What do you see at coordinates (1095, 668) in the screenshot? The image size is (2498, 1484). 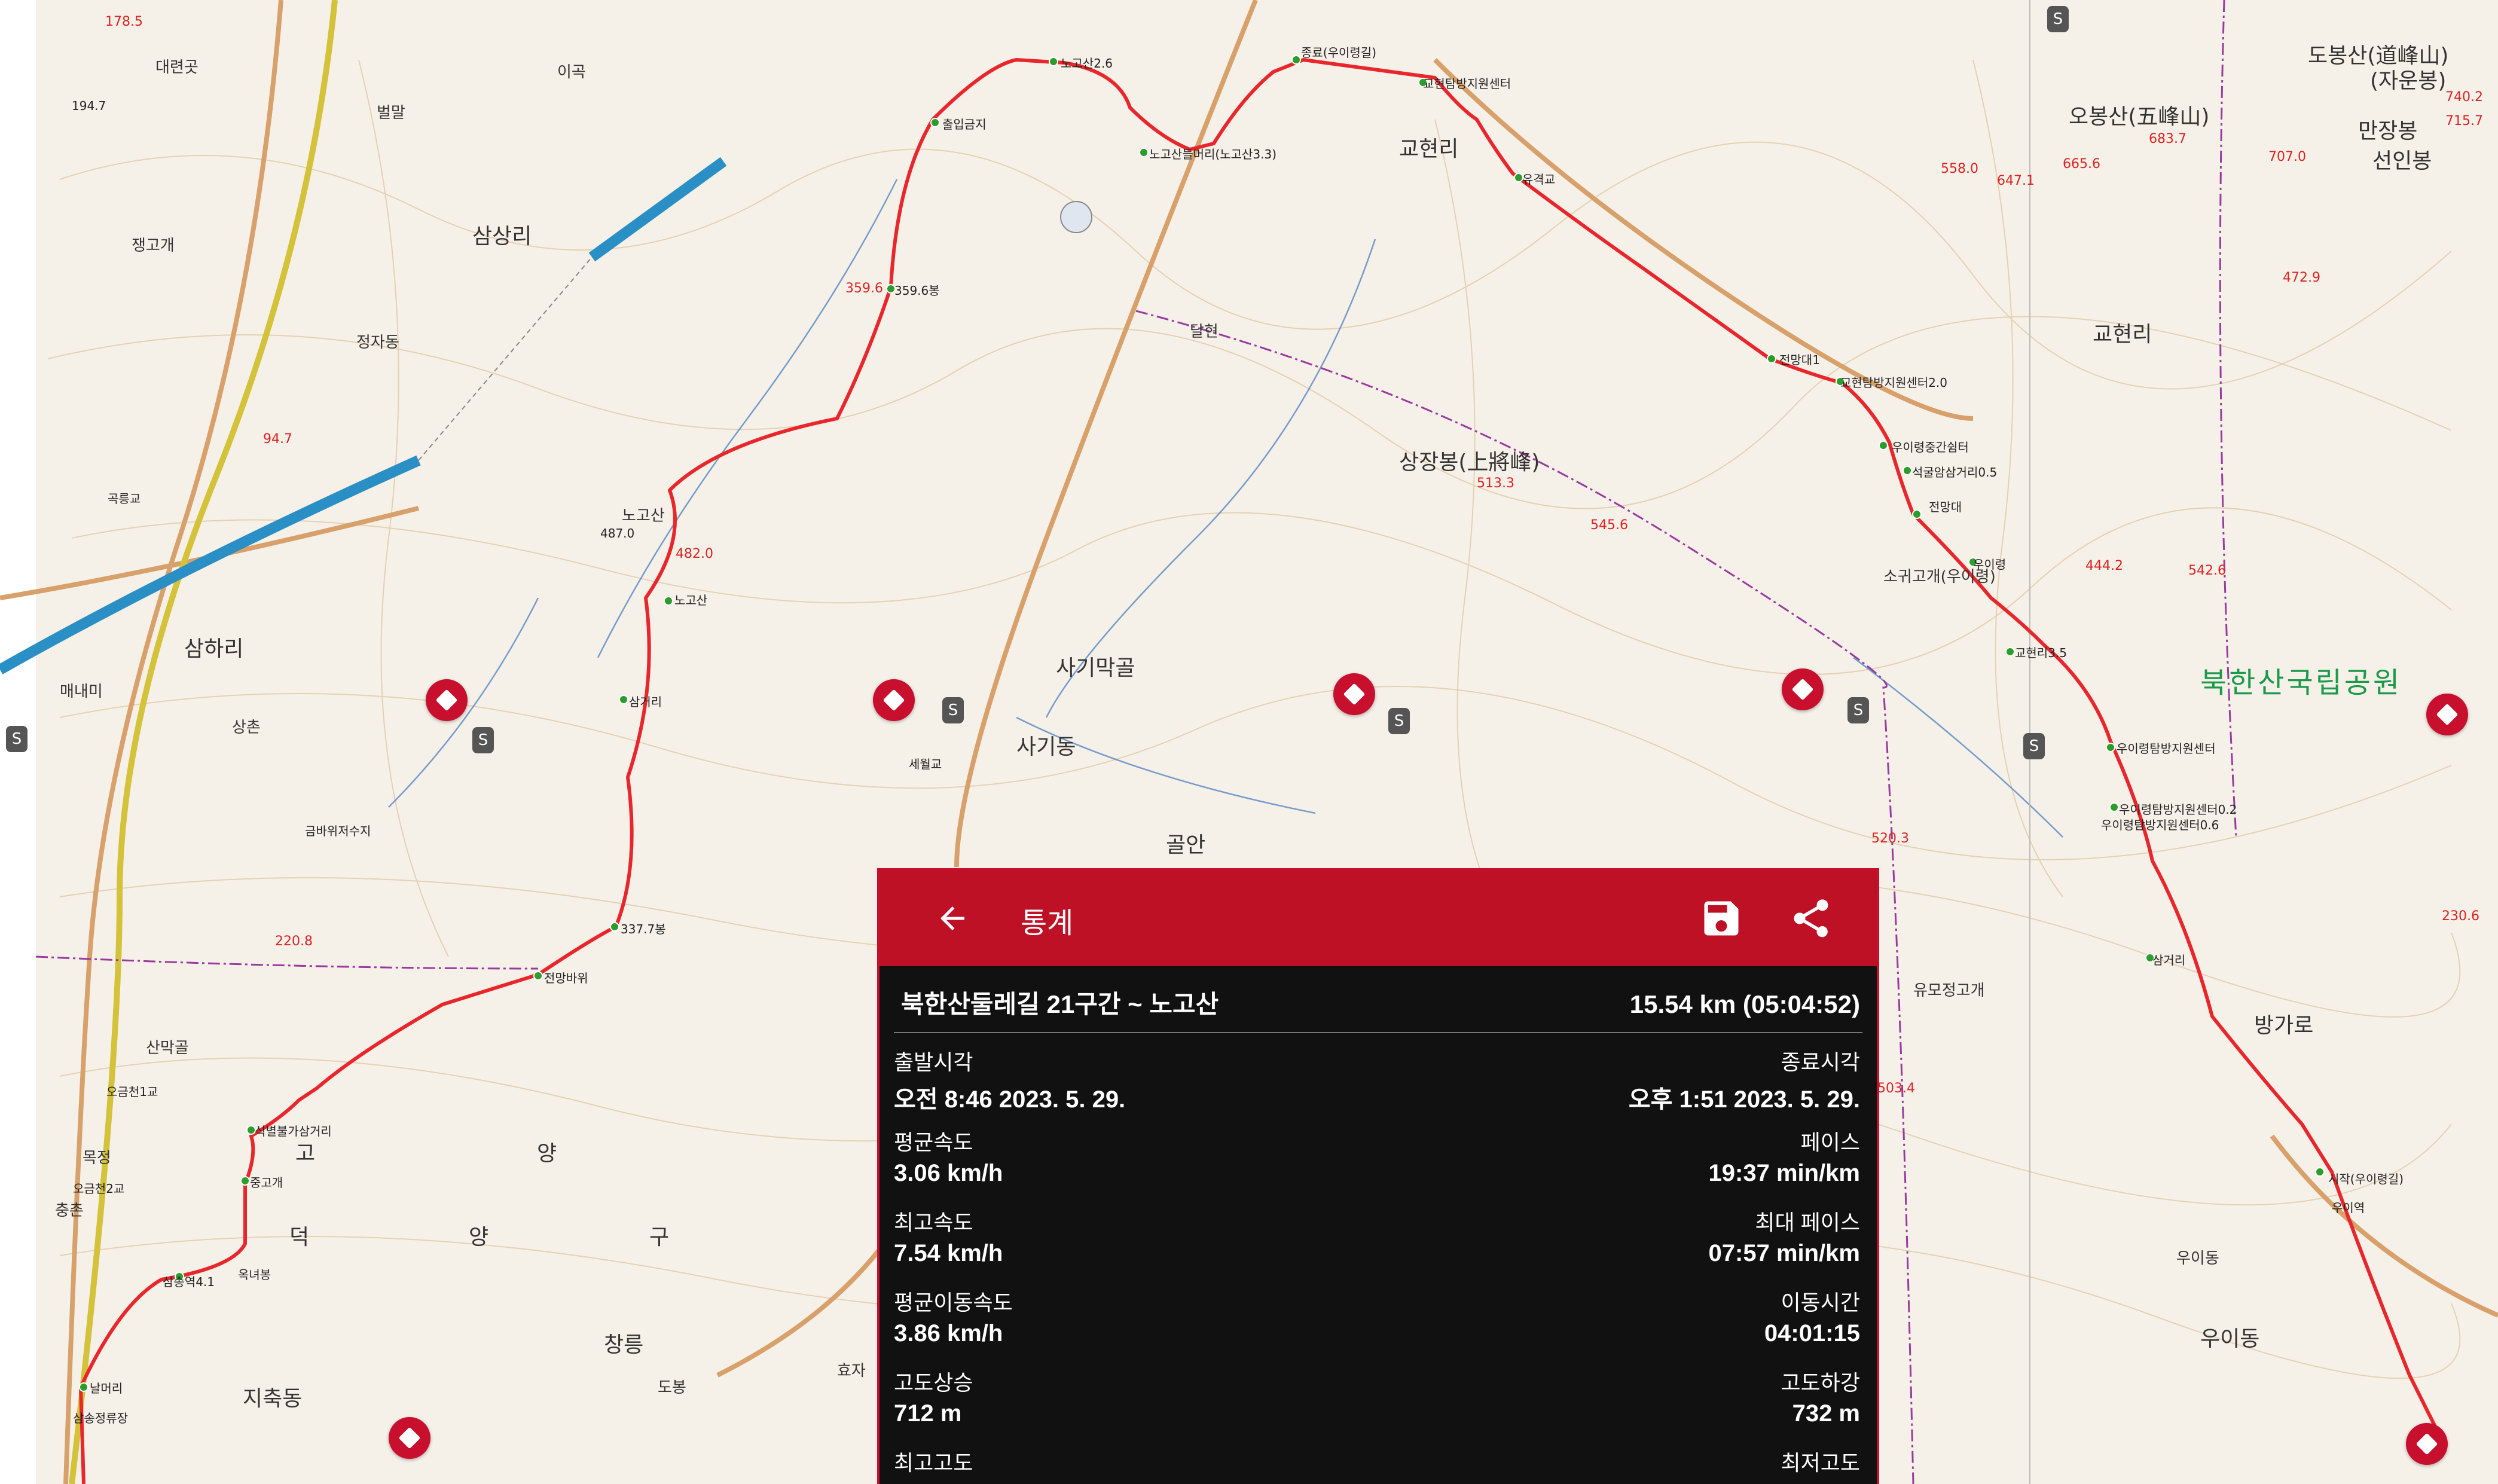 I see `map-label: 사기막골` at bounding box center [1095, 668].